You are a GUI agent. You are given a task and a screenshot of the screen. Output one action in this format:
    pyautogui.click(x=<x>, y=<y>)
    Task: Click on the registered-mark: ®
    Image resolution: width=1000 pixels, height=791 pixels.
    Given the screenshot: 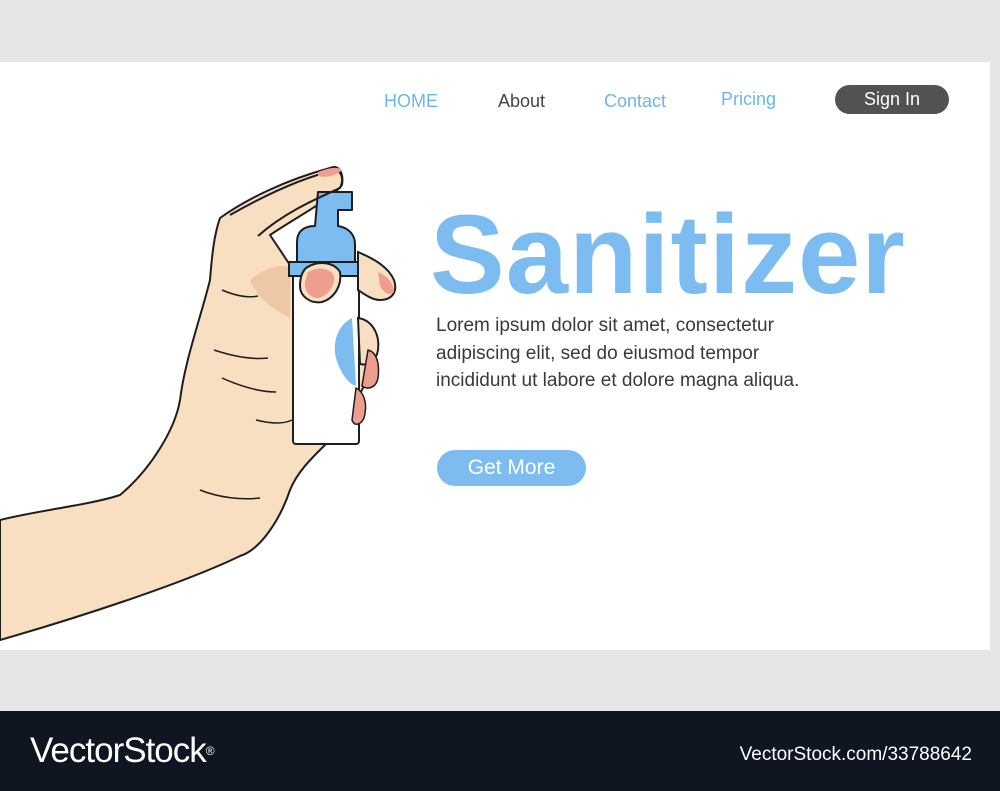 What is the action you would take?
    pyautogui.click(x=210, y=751)
    